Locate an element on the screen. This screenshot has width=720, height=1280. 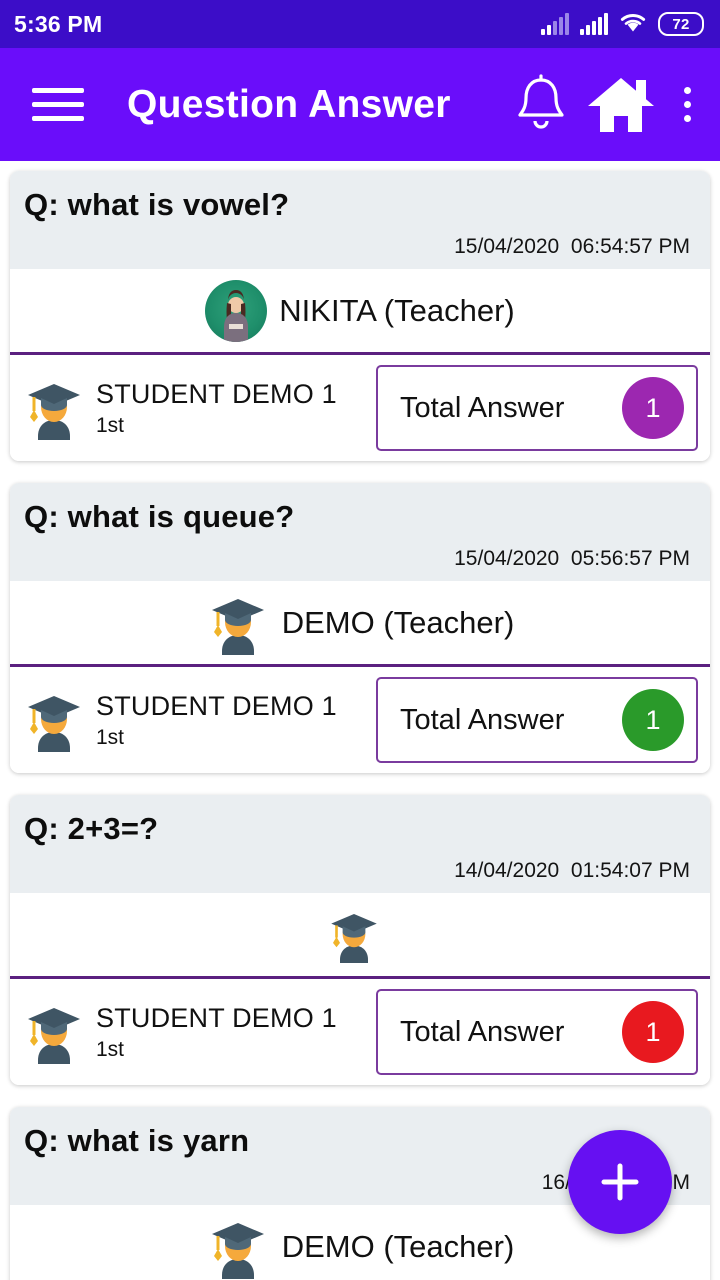
teacher-row is located at coordinates (360, 936).